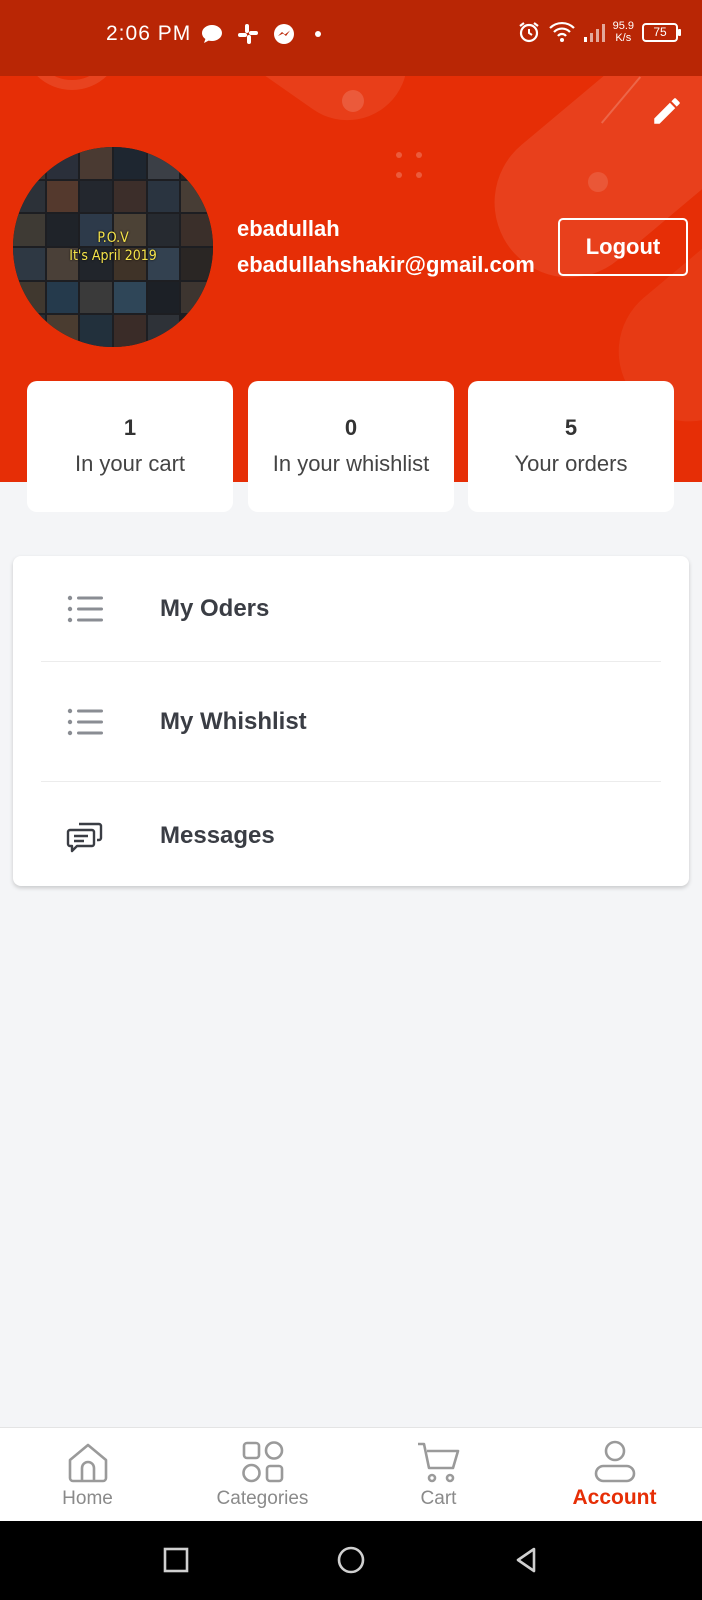 Image resolution: width=702 pixels, height=1600 pixels. I want to click on chat-icon, so click(84, 837).